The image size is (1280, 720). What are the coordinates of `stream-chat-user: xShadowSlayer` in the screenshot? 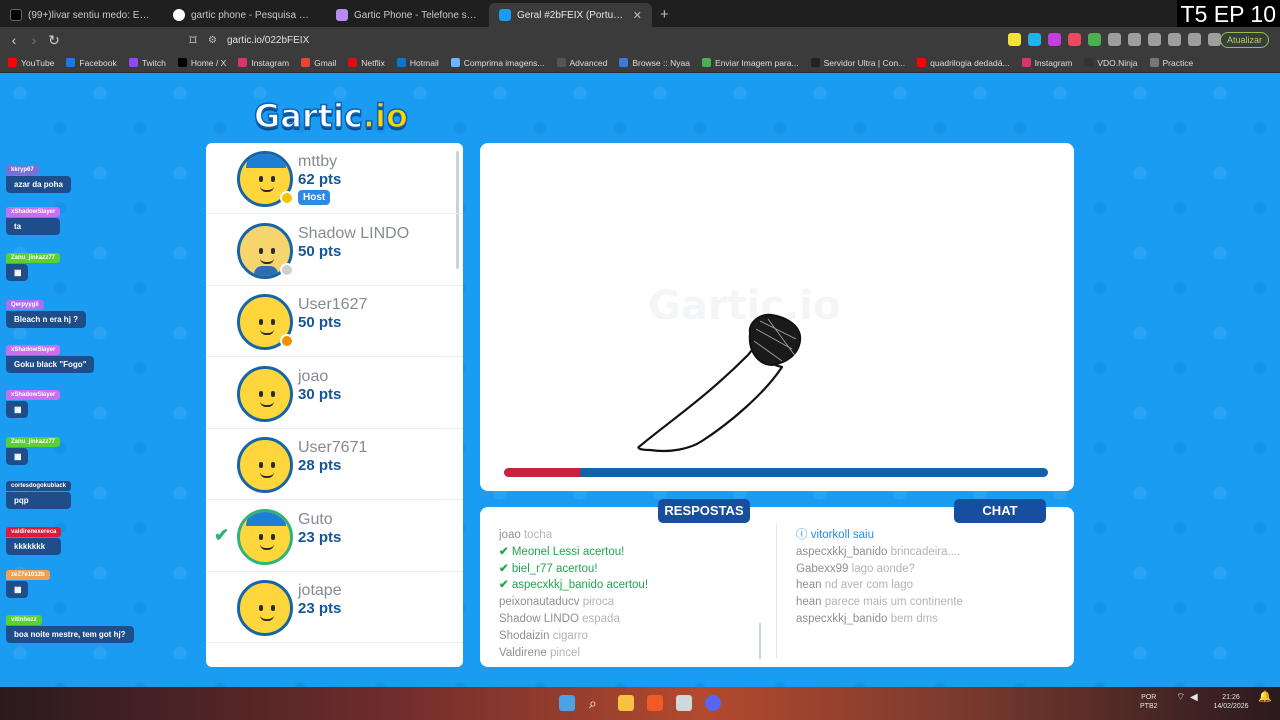 It's located at (33, 350).